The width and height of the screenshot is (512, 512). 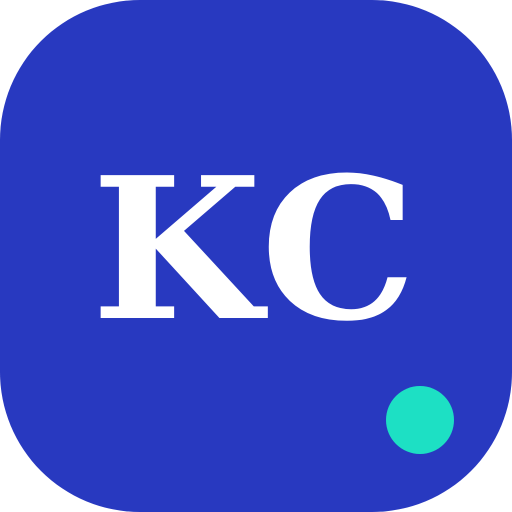 What do you see at coordinates (420, 420) in the screenshot?
I see `status-dot-icon` at bounding box center [420, 420].